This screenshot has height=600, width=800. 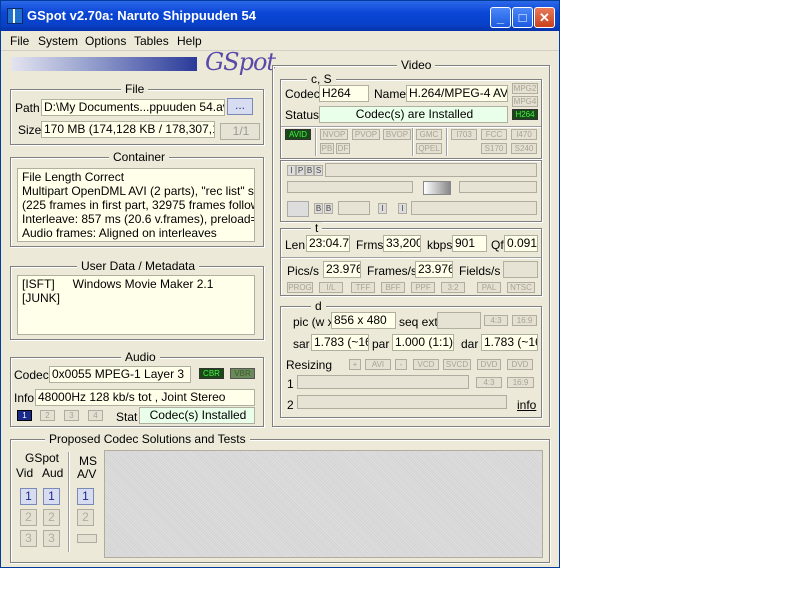 I want to click on bvop-flag: BVOP, so click(x=397, y=134).